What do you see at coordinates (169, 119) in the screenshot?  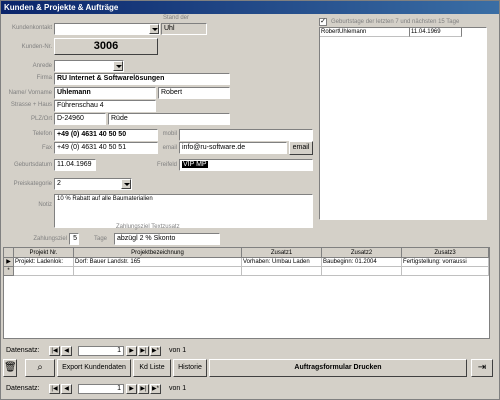 I see `ort-input: Rüde` at bounding box center [169, 119].